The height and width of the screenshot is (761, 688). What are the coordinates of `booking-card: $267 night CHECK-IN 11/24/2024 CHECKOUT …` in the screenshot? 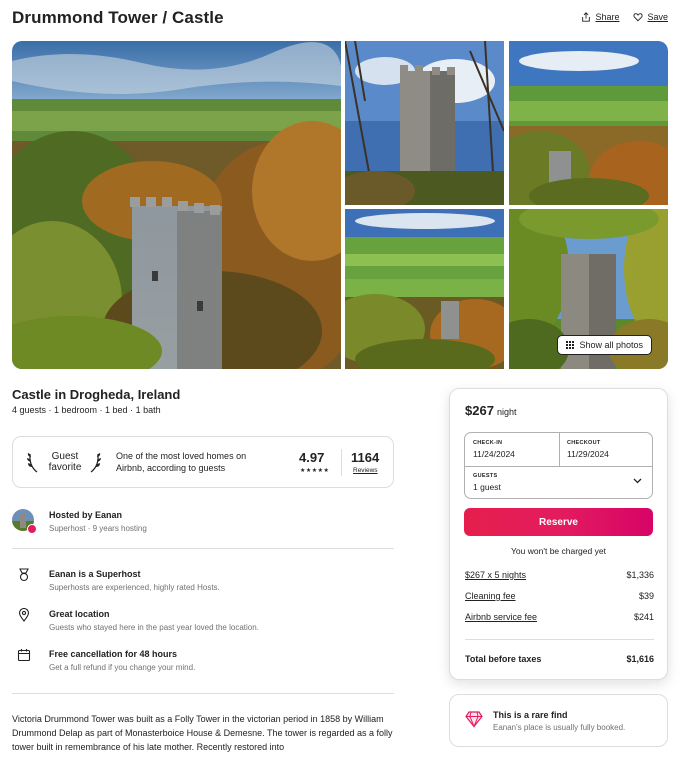 It's located at (558, 534).